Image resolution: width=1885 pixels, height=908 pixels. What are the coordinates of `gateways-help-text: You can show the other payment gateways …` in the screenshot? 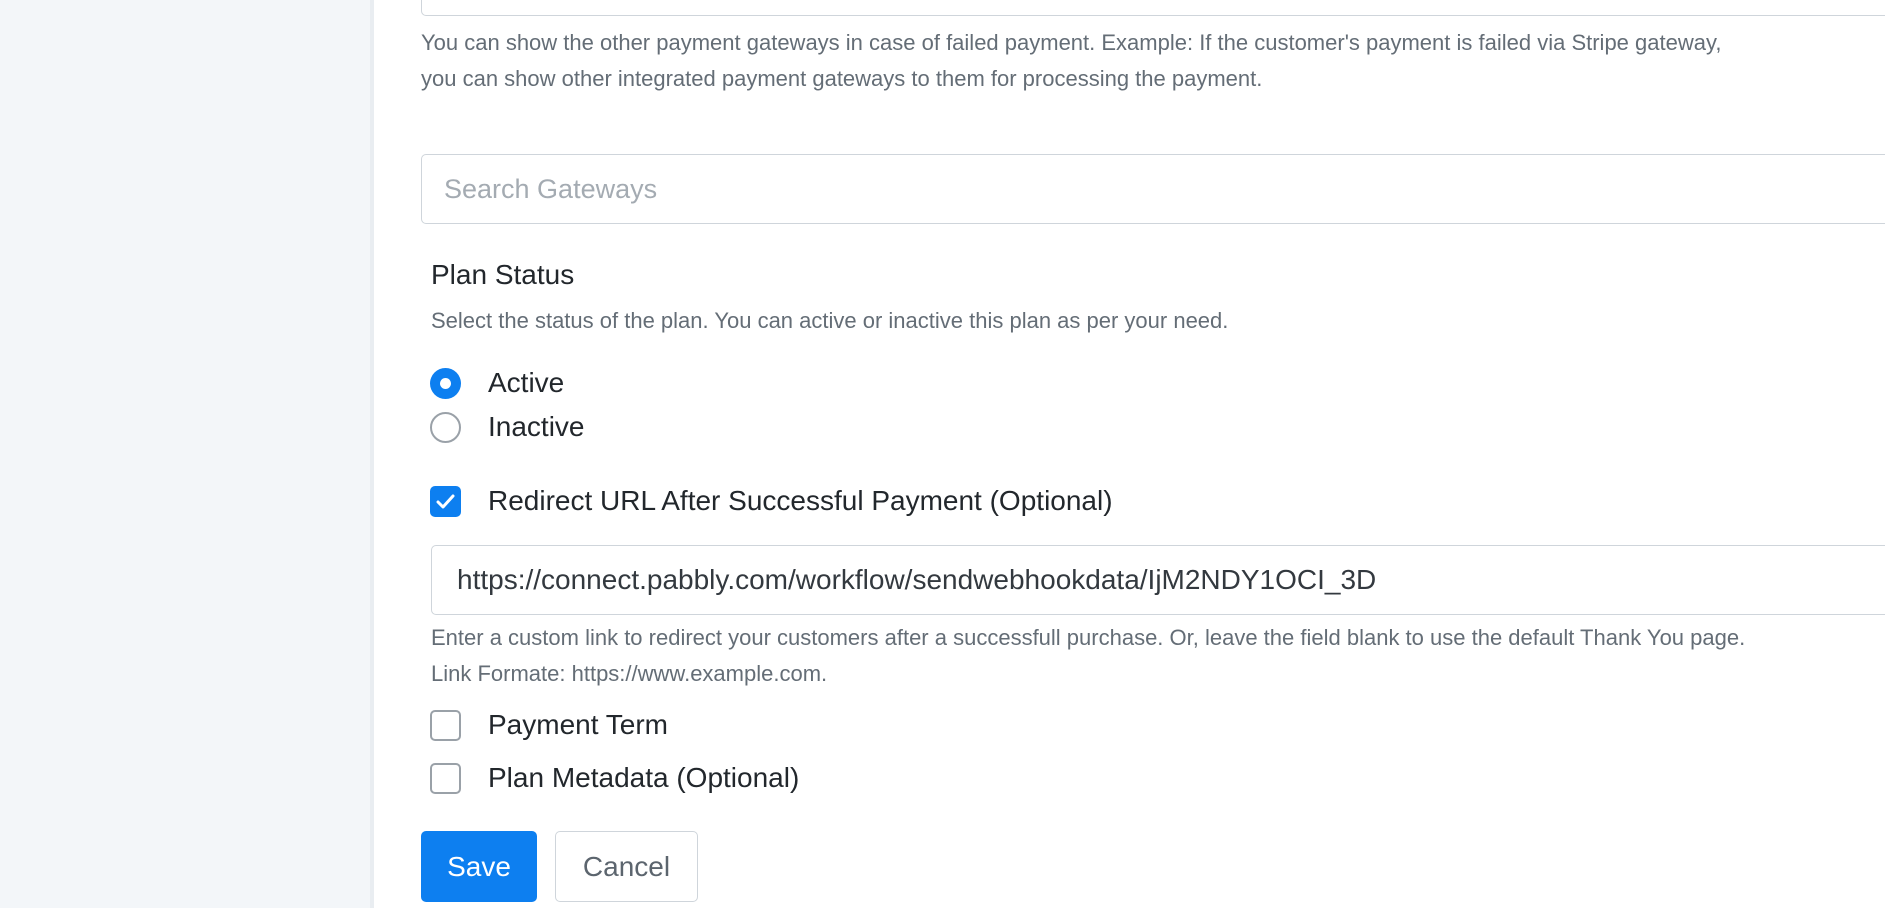 It's located at (1151, 61).